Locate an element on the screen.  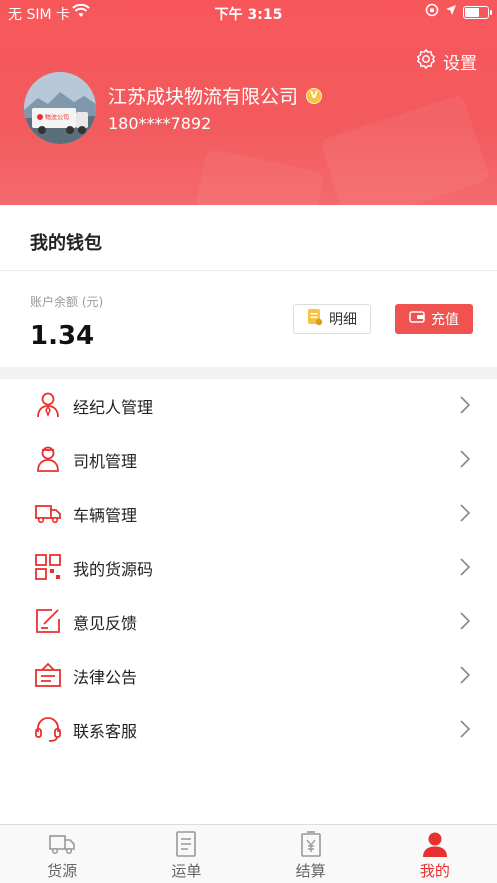
menu-item-label: 车辆管理 is located at coordinates (105, 515).